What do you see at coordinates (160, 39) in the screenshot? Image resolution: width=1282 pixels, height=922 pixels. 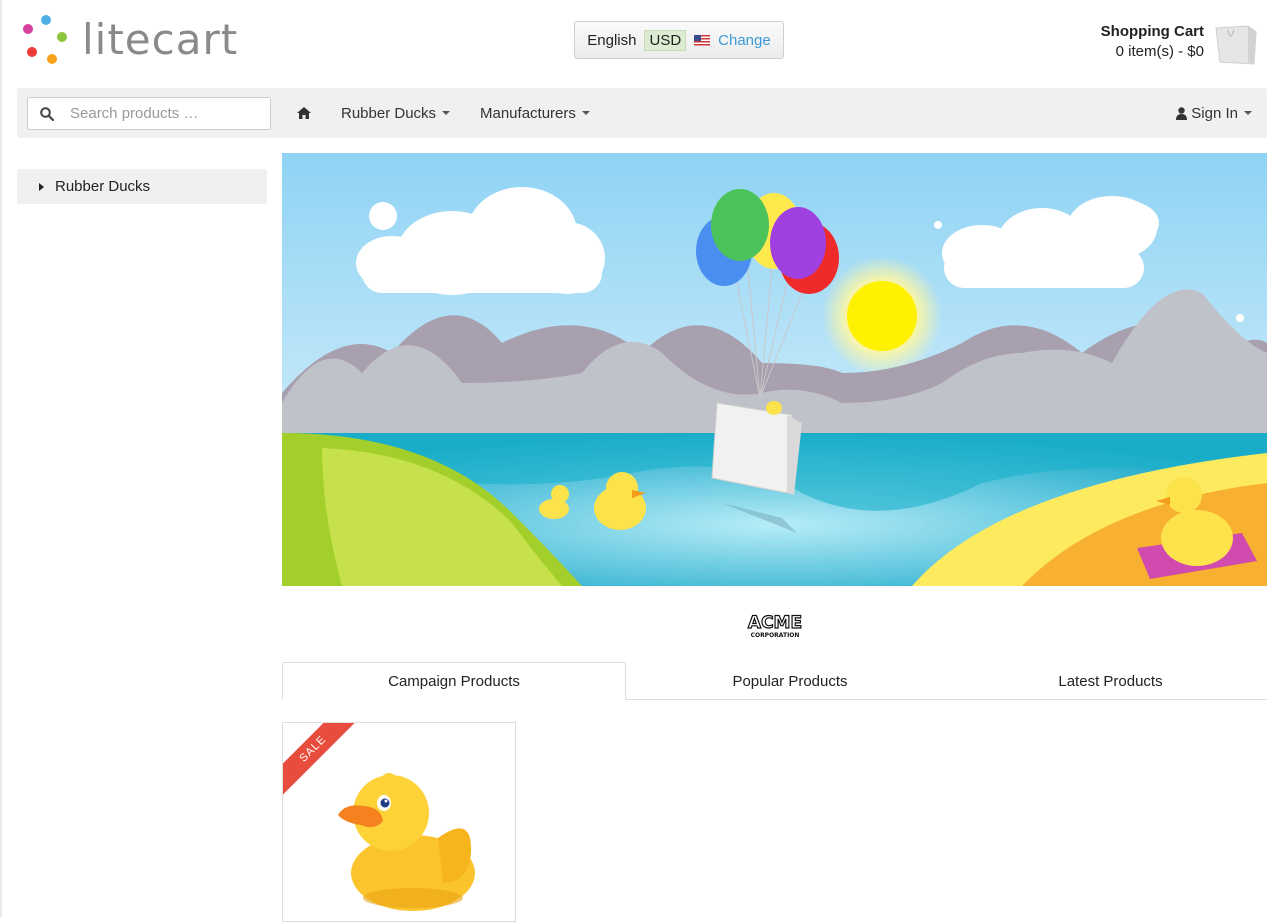 I see `logo-text: litecart` at bounding box center [160, 39].